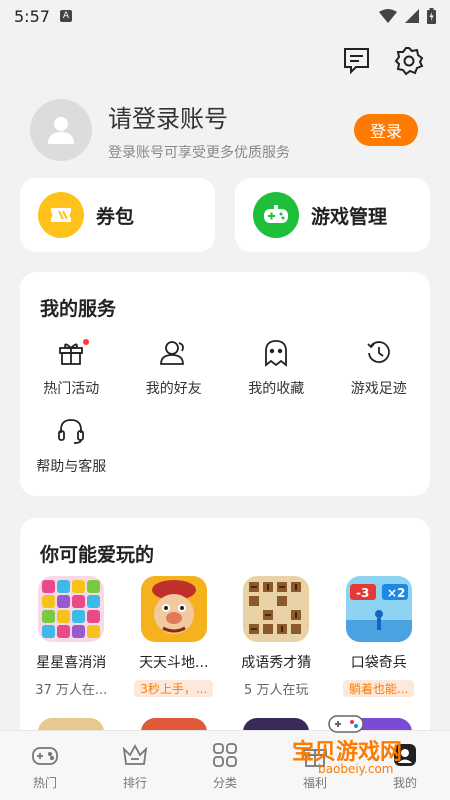 Image resolution: width=450 pixels, height=800 pixels. What do you see at coordinates (71, 467) in the screenshot?
I see `service-label: 帮助与客服` at bounding box center [71, 467].